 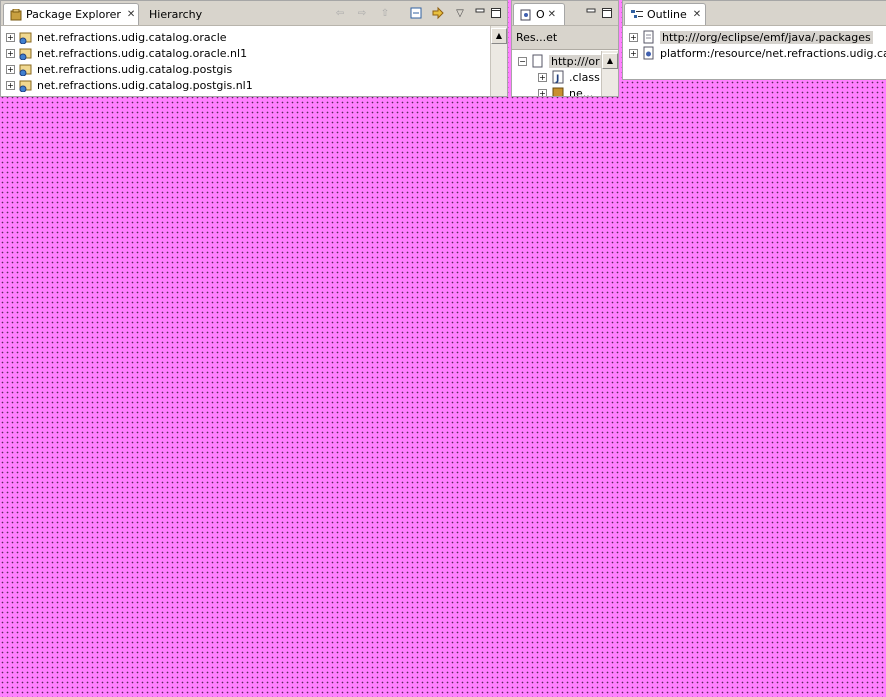 I want to click on list-item: + net.refractions.udig.catalog.postgis, so click(x=119, y=69).